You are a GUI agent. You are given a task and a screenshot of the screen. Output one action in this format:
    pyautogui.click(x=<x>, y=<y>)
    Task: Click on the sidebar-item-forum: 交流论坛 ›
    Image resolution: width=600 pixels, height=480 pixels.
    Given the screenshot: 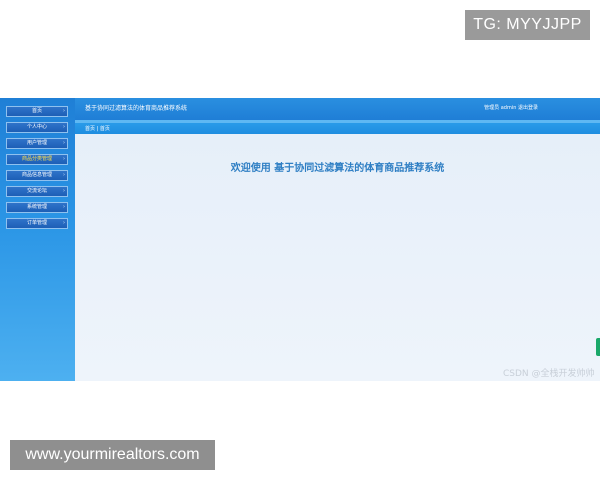 What is the action you would take?
    pyautogui.click(x=37, y=191)
    